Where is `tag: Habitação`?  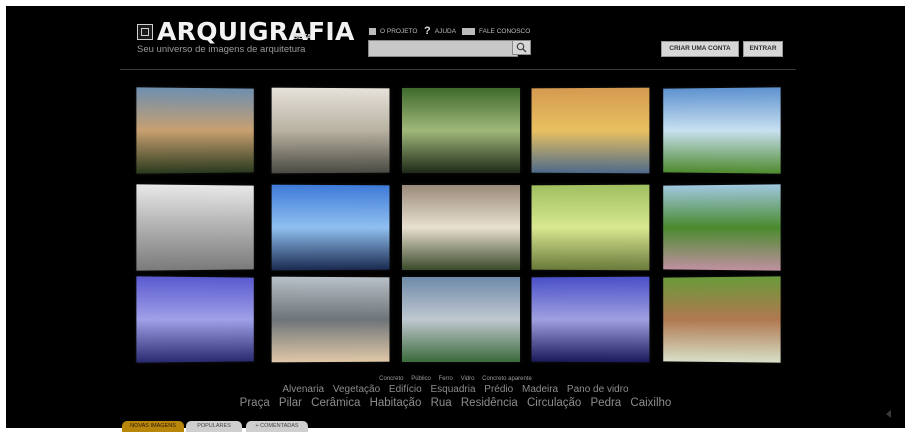 tag: Habitação is located at coordinates (396, 403).